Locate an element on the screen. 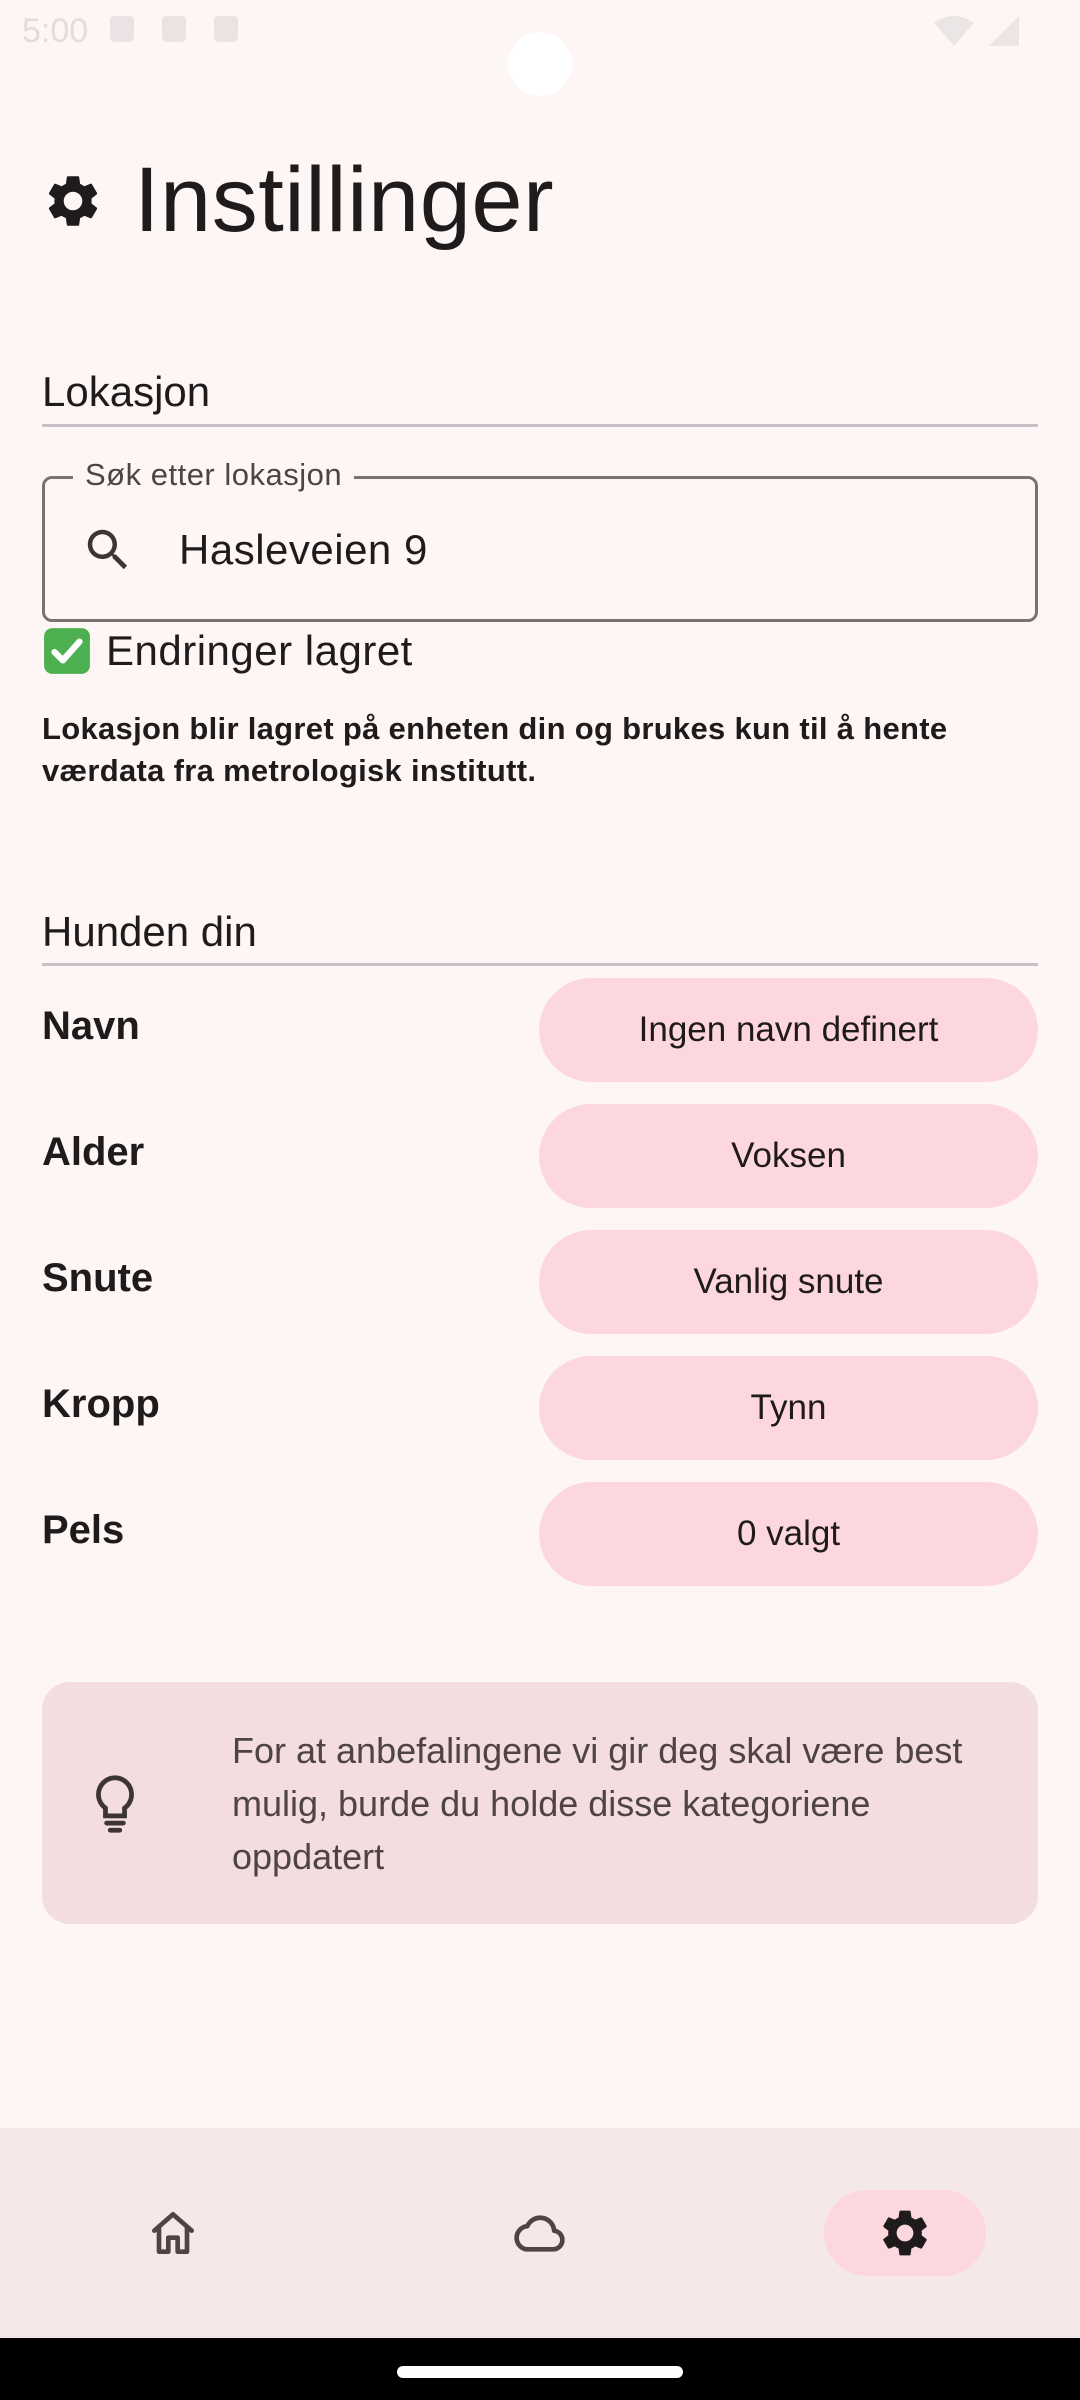 This screenshot has width=1080, height=2400. dog-body-button: Tynn is located at coordinates (788, 1408).